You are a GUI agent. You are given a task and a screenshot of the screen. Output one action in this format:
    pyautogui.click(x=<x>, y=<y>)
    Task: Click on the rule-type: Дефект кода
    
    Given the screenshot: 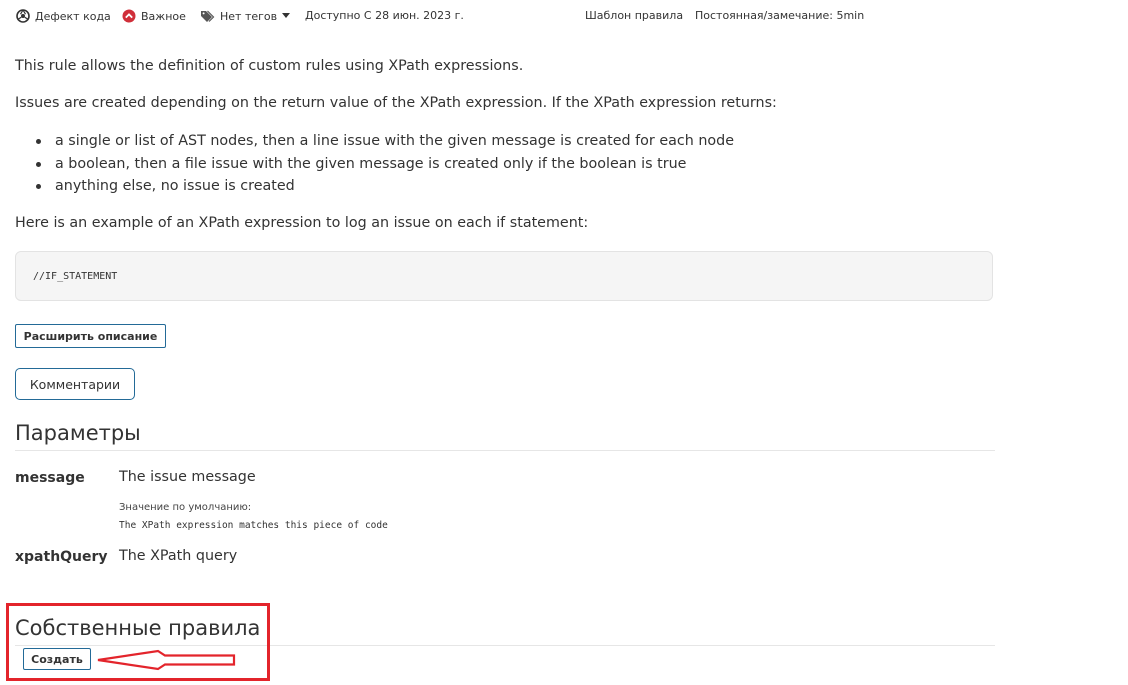 What is the action you would take?
    pyautogui.click(x=63, y=16)
    